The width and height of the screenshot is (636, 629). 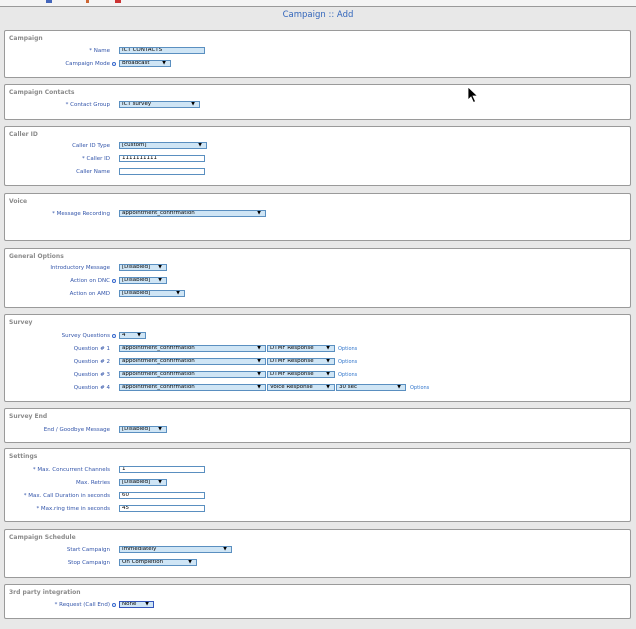 What do you see at coordinates (87, 105) in the screenshot?
I see `contact-group-label: * Contact Group` at bounding box center [87, 105].